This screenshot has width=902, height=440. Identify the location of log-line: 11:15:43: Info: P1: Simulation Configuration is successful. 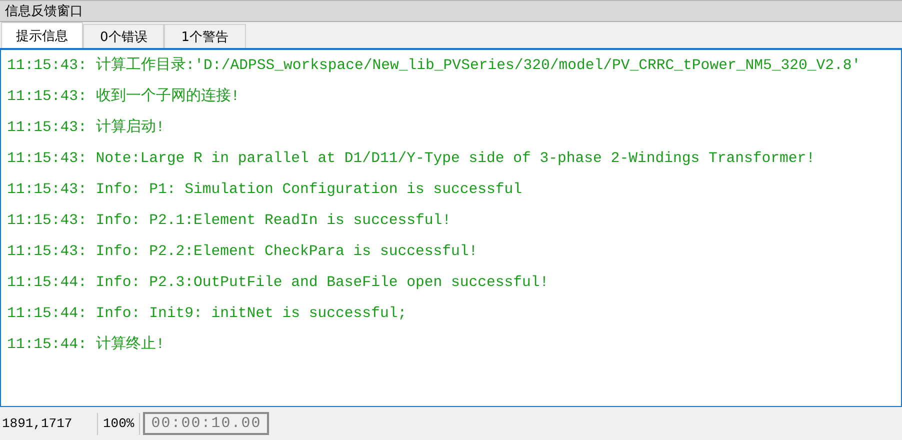
(264, 190).